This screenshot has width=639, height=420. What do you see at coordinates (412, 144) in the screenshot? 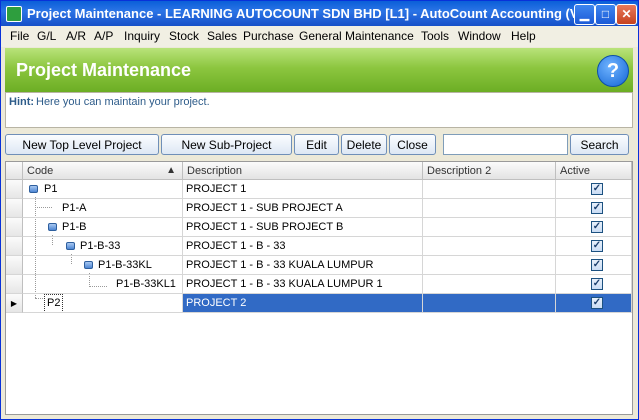
I see `close-button: Close` at bounding box center [412, 144].